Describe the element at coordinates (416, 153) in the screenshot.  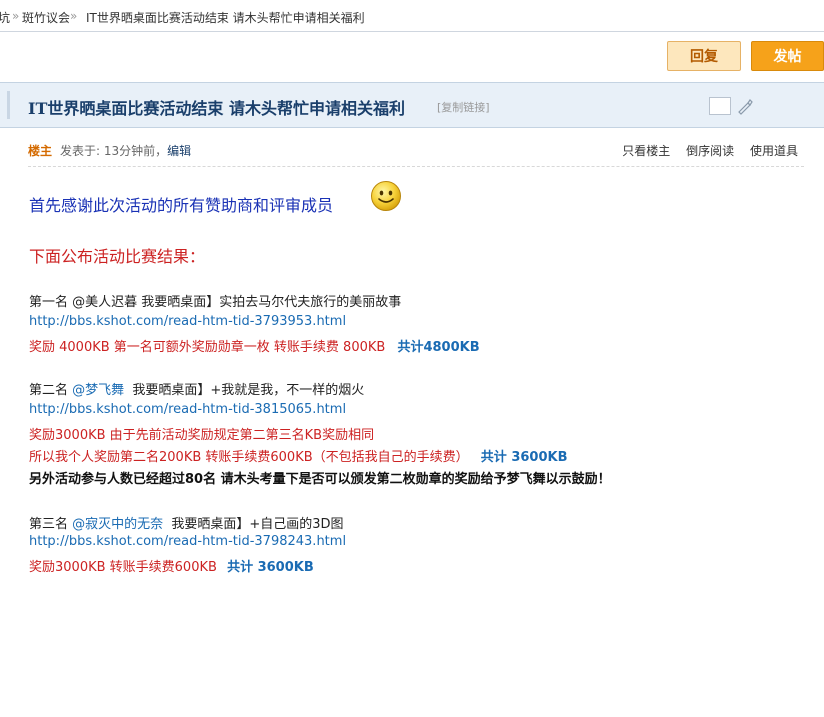
I see `post-meta-bar: 楼主 发表于: 13分钟前，编辑 只看楼主 倒序阅读 使用道具` at that location.